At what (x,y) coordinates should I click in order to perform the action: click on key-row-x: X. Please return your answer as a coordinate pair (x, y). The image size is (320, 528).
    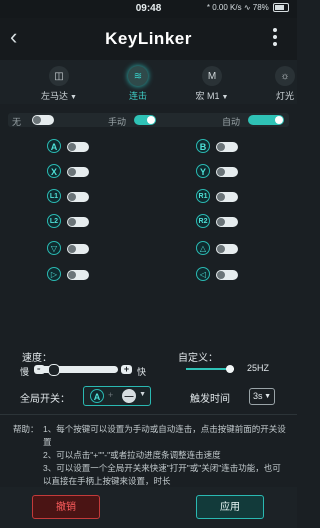
    Looking at the image, I should click on (77, 171).